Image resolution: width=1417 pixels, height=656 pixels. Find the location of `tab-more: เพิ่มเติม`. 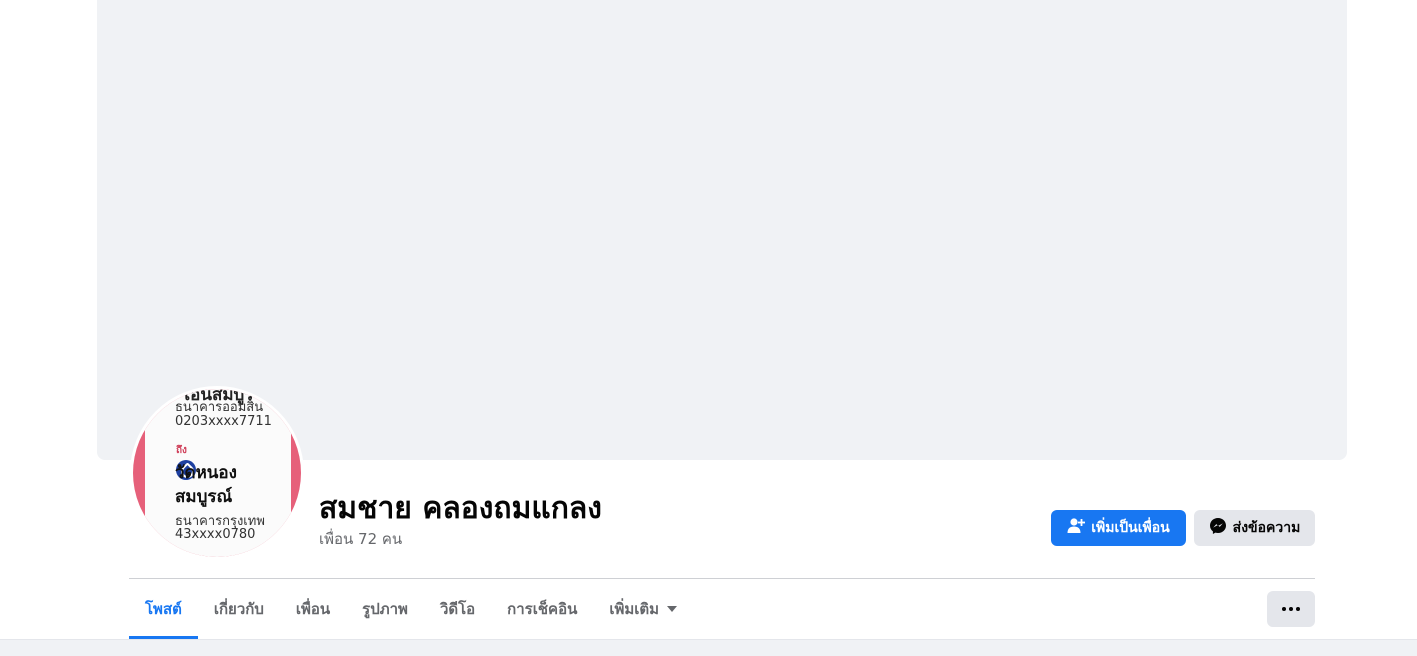

tab-more: เพิ่มเติม is located at coordinates (643, 609).